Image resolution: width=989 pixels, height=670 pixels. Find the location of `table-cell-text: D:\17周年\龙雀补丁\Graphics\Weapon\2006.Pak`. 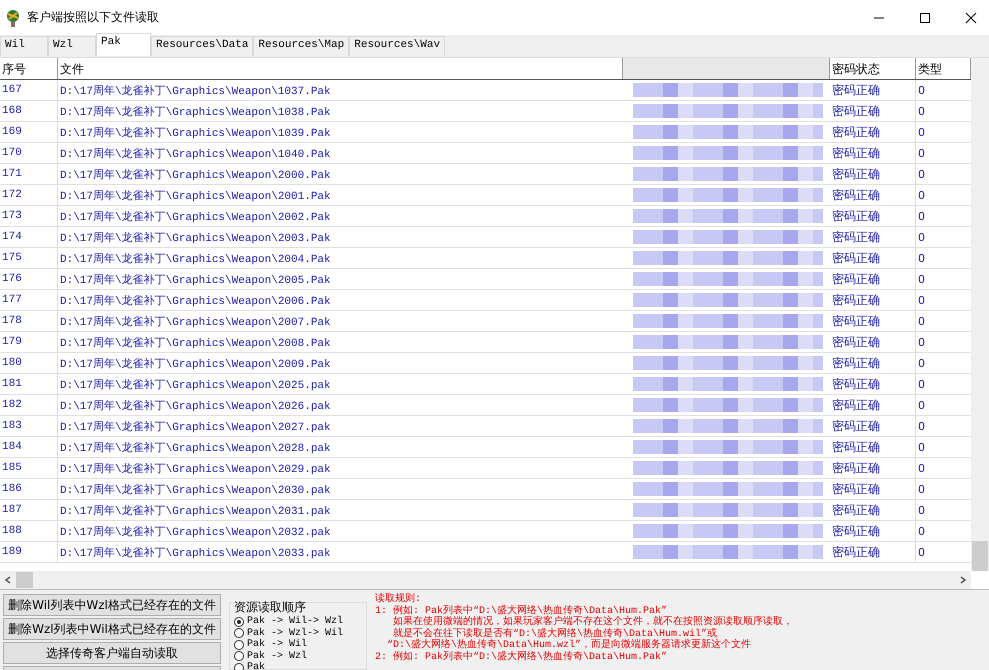

table-cell-text: D:\17周年\龙雀补丁\Graphics\Weapon\2006.Pak is located at coordinates (195, 302).